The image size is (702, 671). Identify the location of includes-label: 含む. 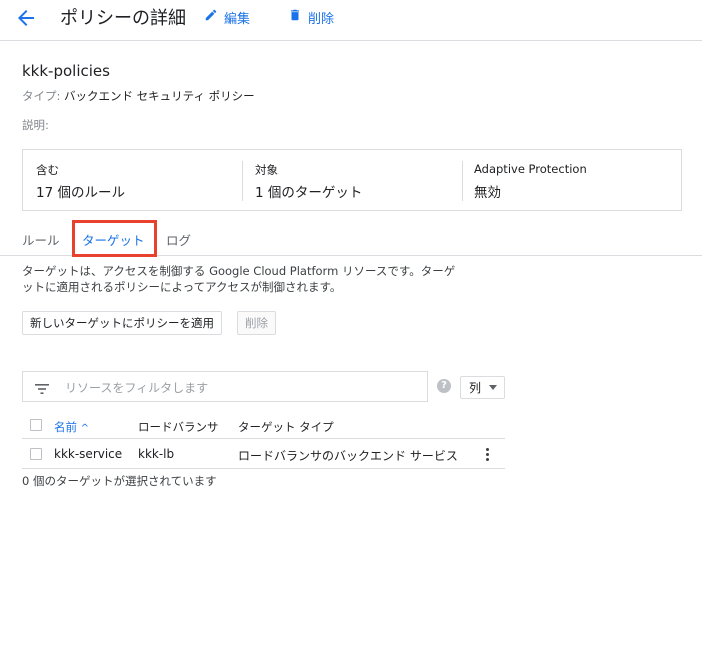
(47, 170).